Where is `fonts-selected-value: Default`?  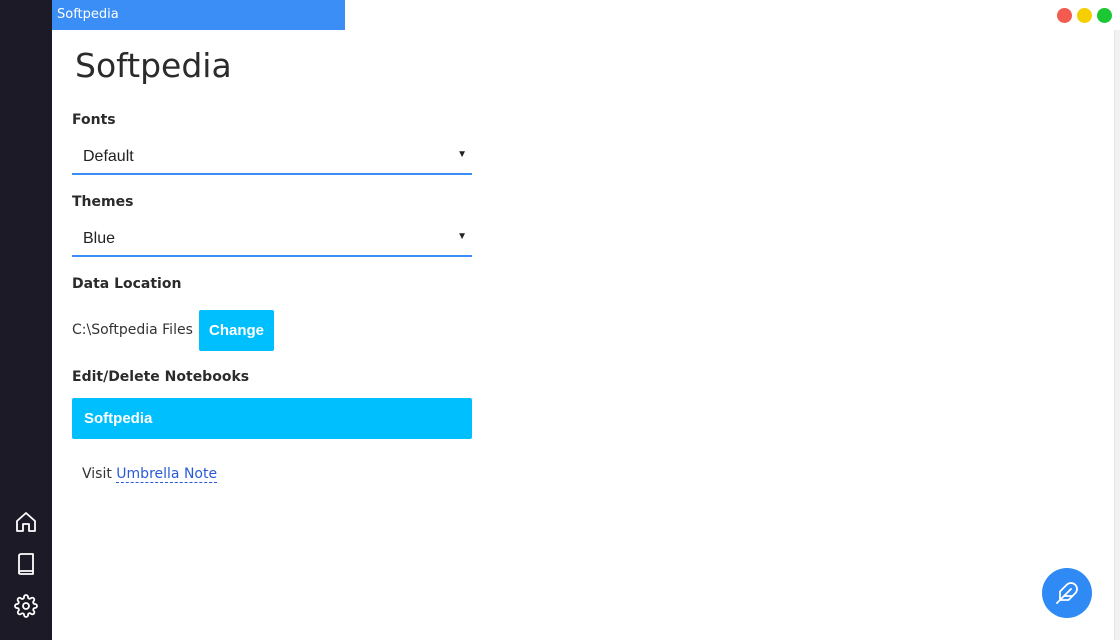
fonts-selected-value: Default is located at coordinates (108, 156).